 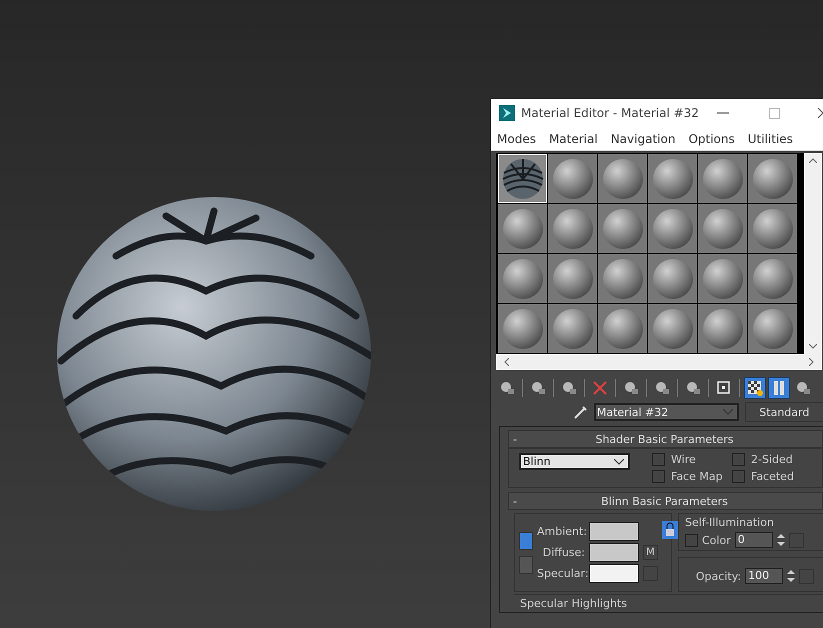 What do you see at coordinates (729, 522) in the screenshot?
I see `group-title: Self-Illumination` at bounding box center [729, 522].